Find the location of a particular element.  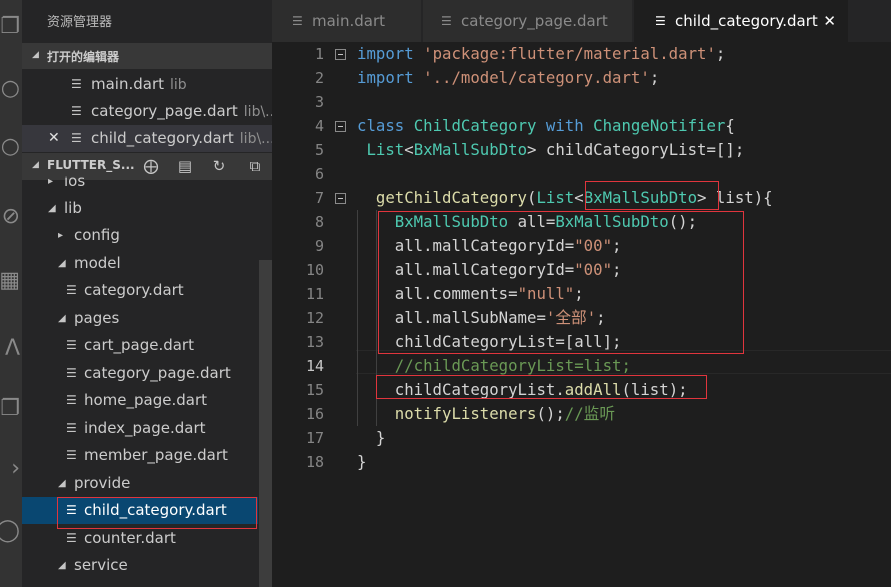

sidebar-scrollbar is located at coordinates (265, 423).